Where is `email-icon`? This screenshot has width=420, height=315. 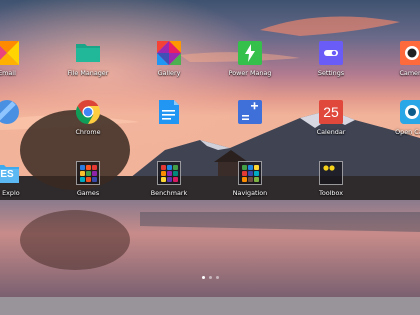 email-icon is located at coordinates (9, 53).